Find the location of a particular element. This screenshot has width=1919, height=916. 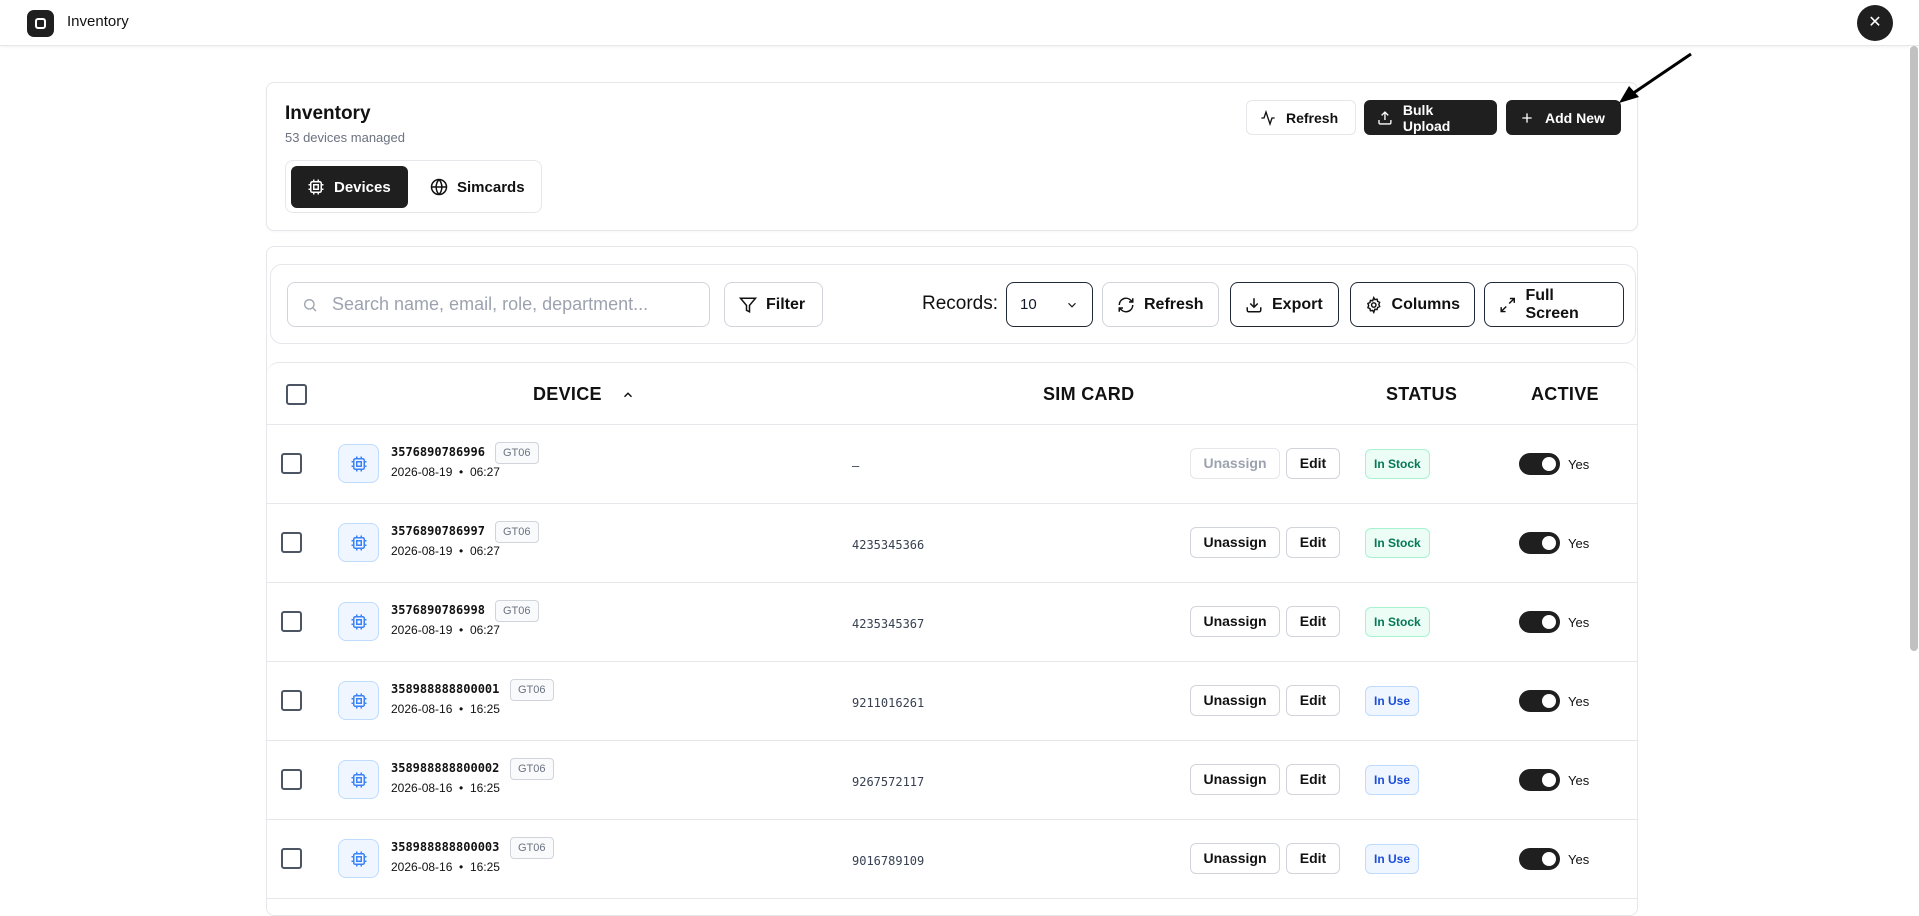

status-badge: In Use is located at coordinates (1392, 780).